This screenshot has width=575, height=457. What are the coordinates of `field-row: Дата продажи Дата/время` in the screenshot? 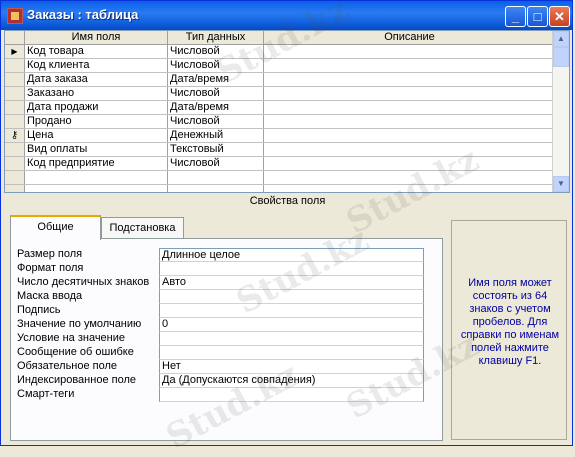 It's located at (280, 107).